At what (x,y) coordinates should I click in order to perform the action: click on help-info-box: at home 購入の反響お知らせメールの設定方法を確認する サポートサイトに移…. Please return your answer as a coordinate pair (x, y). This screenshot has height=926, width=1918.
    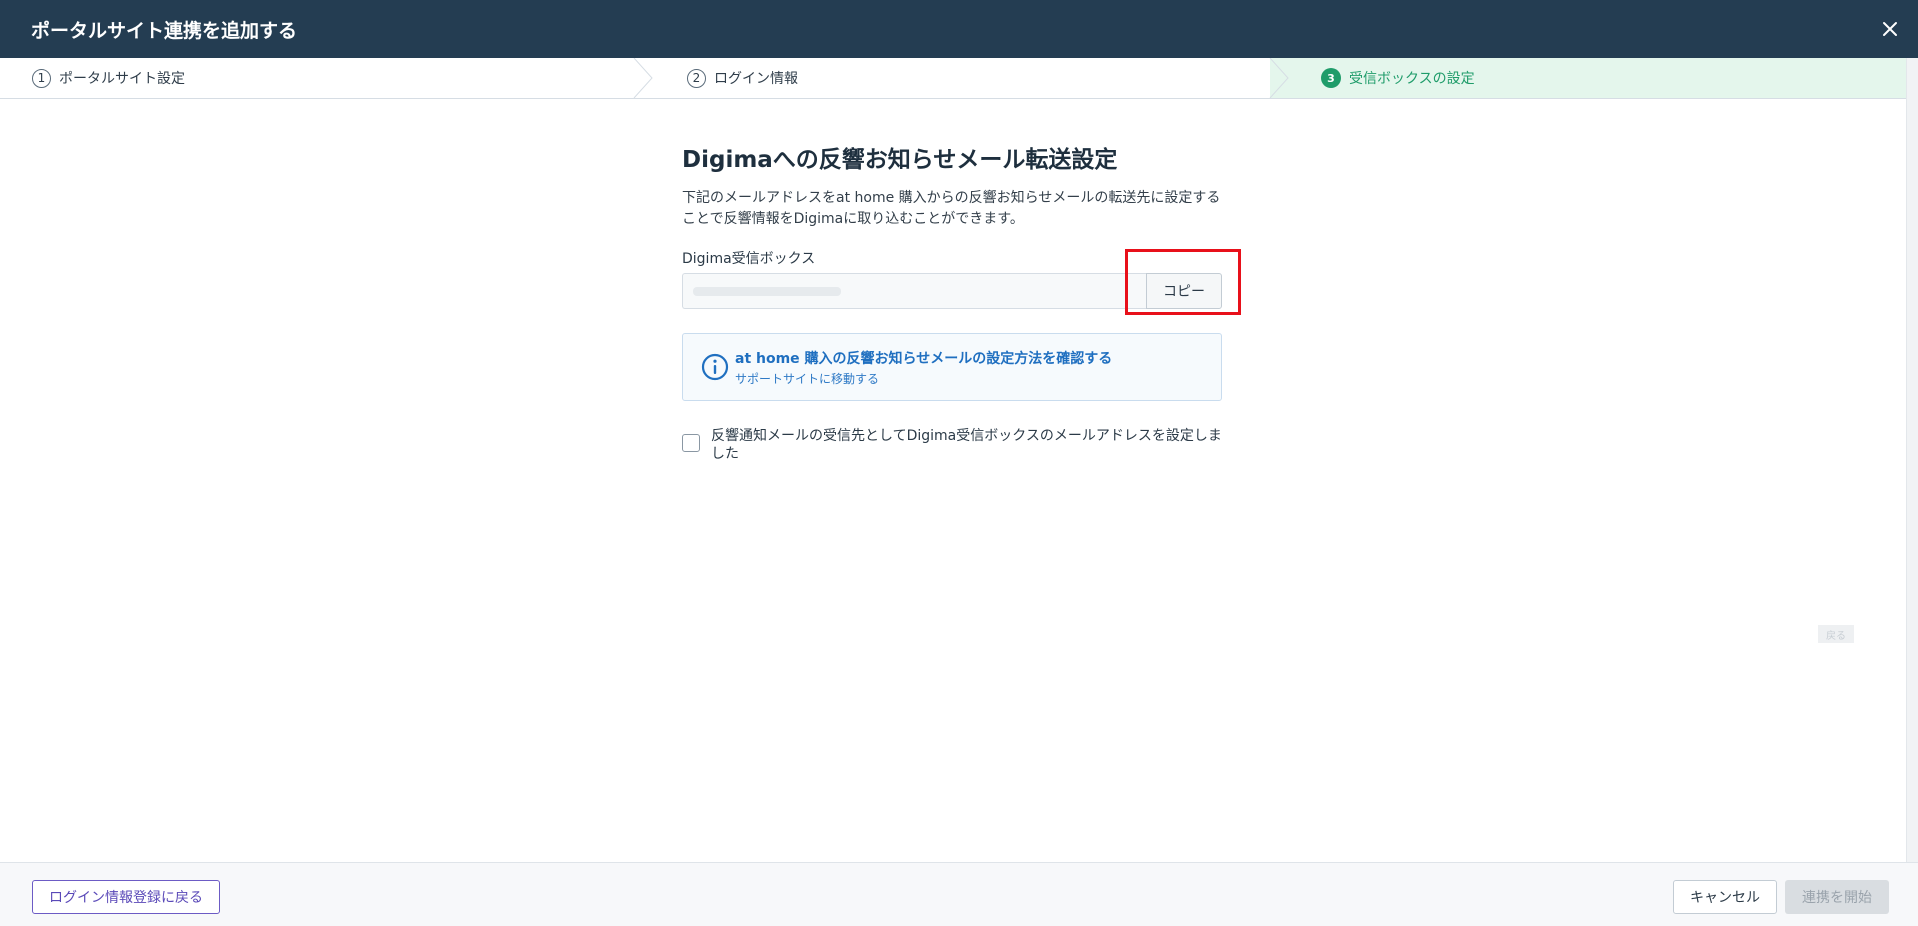
    Looking at the image, I should click on (952, 367).